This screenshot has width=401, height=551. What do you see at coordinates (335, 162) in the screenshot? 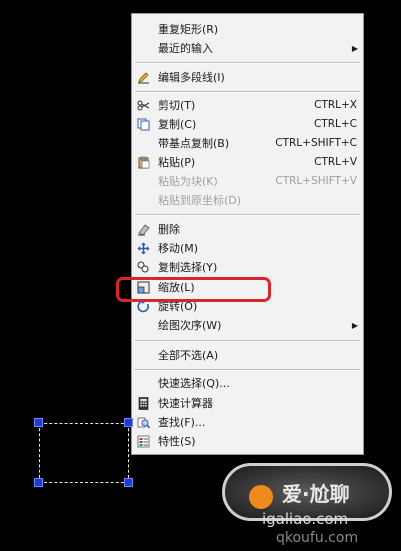
I see `menu-item-shortcut: CTRL+V` at bounding box center [335, 162].